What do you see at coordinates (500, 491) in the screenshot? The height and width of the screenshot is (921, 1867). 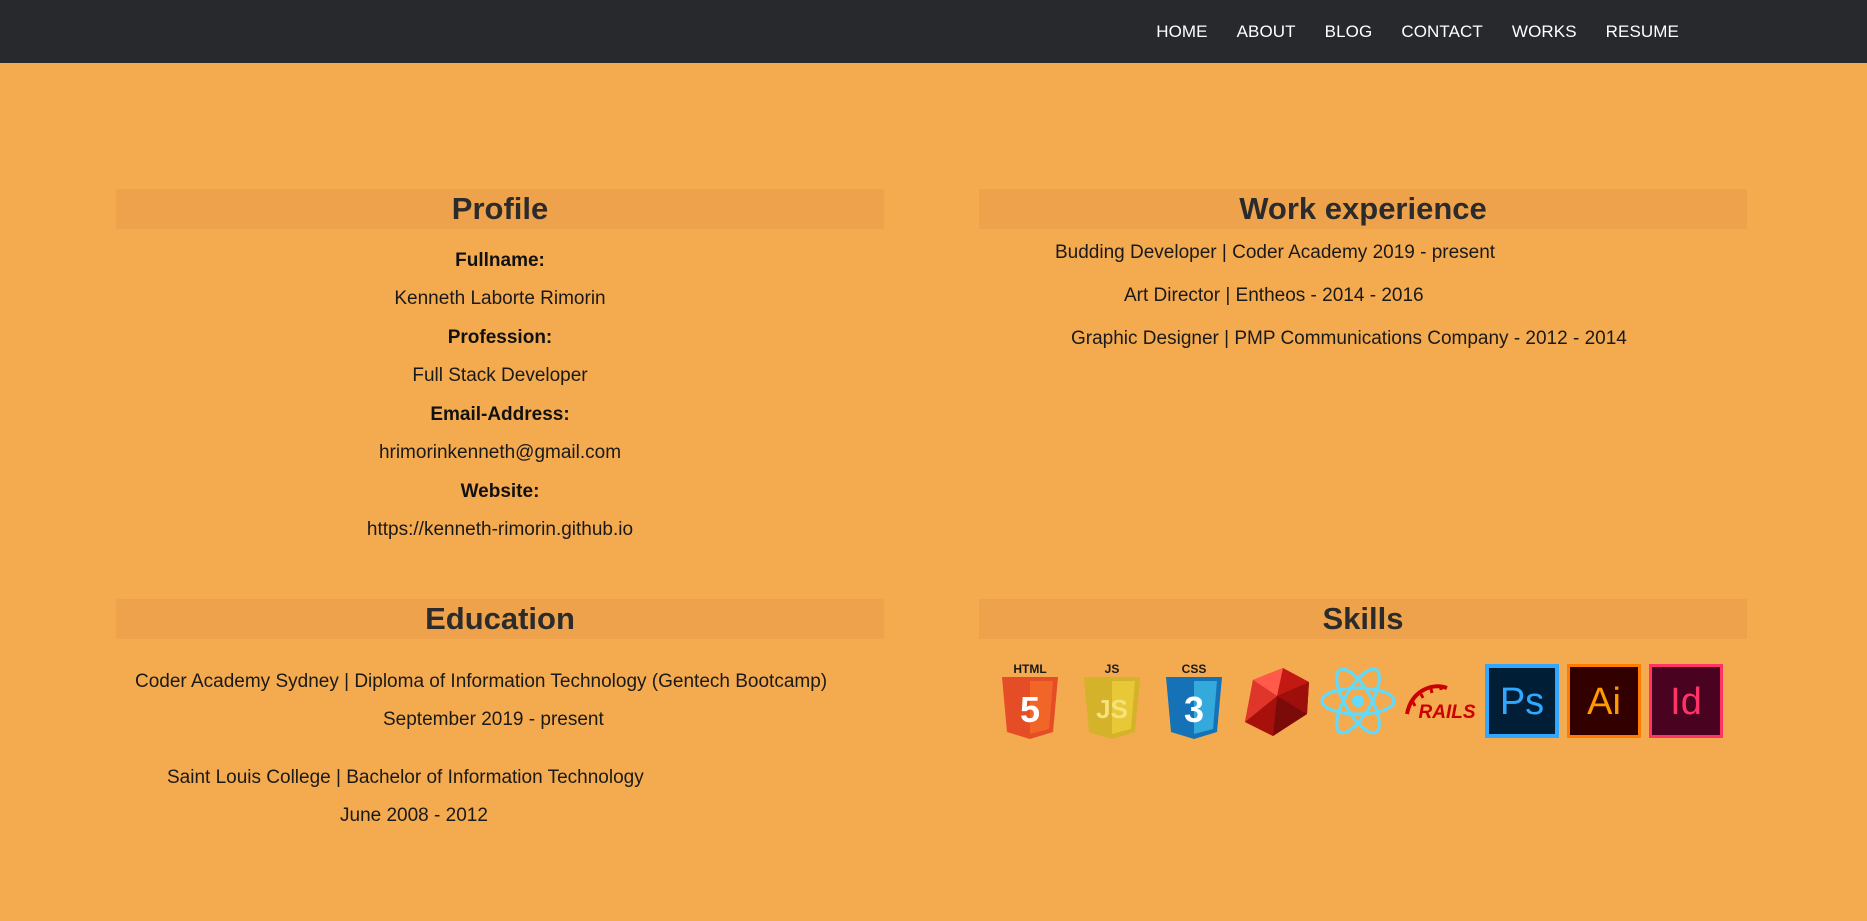 I see `website-label: Website:` at bounding box center [500, 491].